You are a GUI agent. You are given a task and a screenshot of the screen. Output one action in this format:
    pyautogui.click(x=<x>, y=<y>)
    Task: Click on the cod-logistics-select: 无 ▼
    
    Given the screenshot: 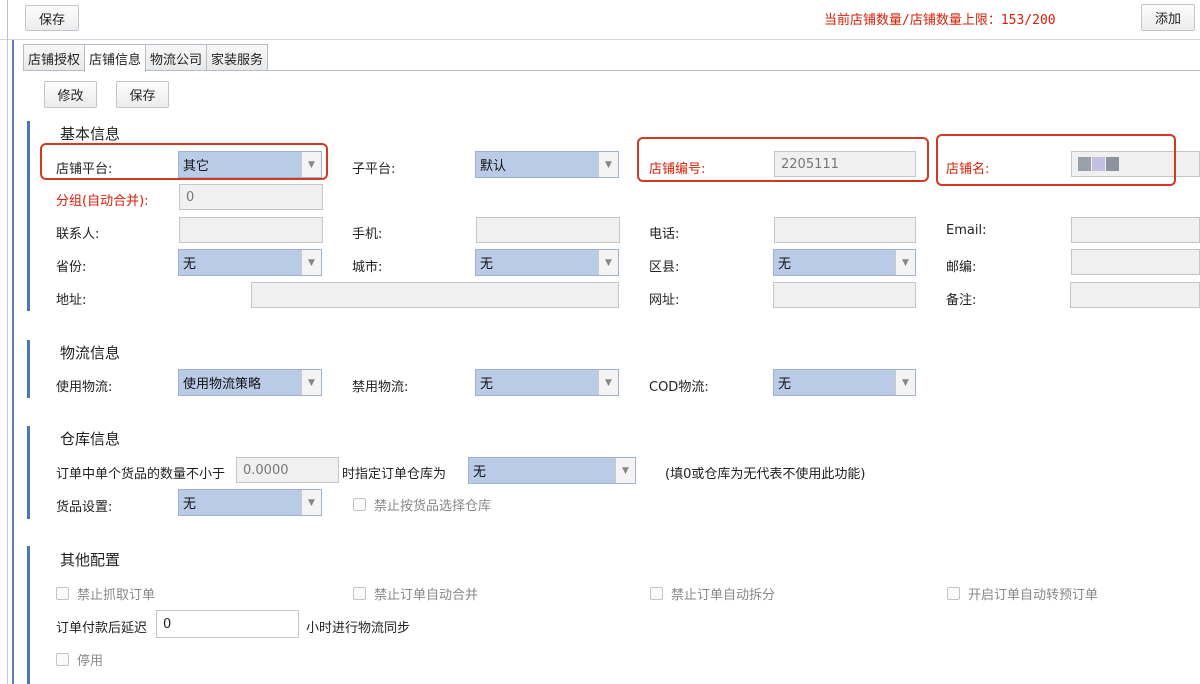 What is the action you would take?
    pyautogui.click(x=844, y=382)
    